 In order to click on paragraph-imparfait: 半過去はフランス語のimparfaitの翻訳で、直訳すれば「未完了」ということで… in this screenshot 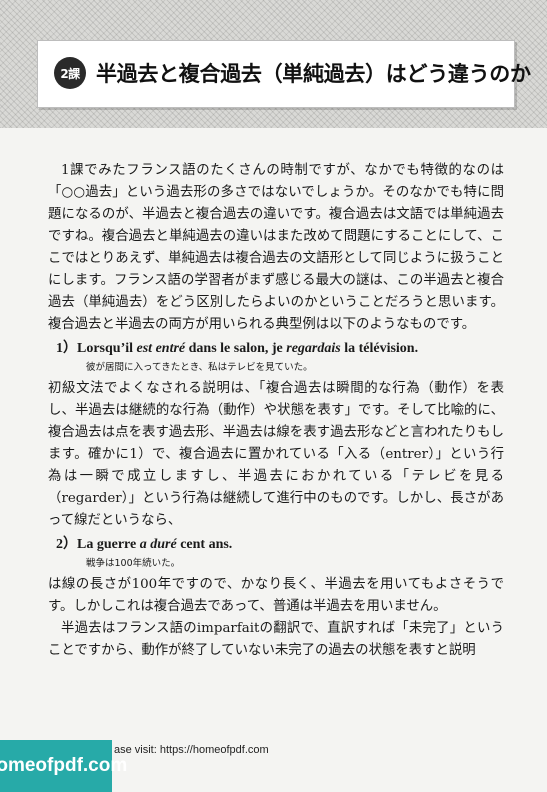, I will do `click(276, 639)`.